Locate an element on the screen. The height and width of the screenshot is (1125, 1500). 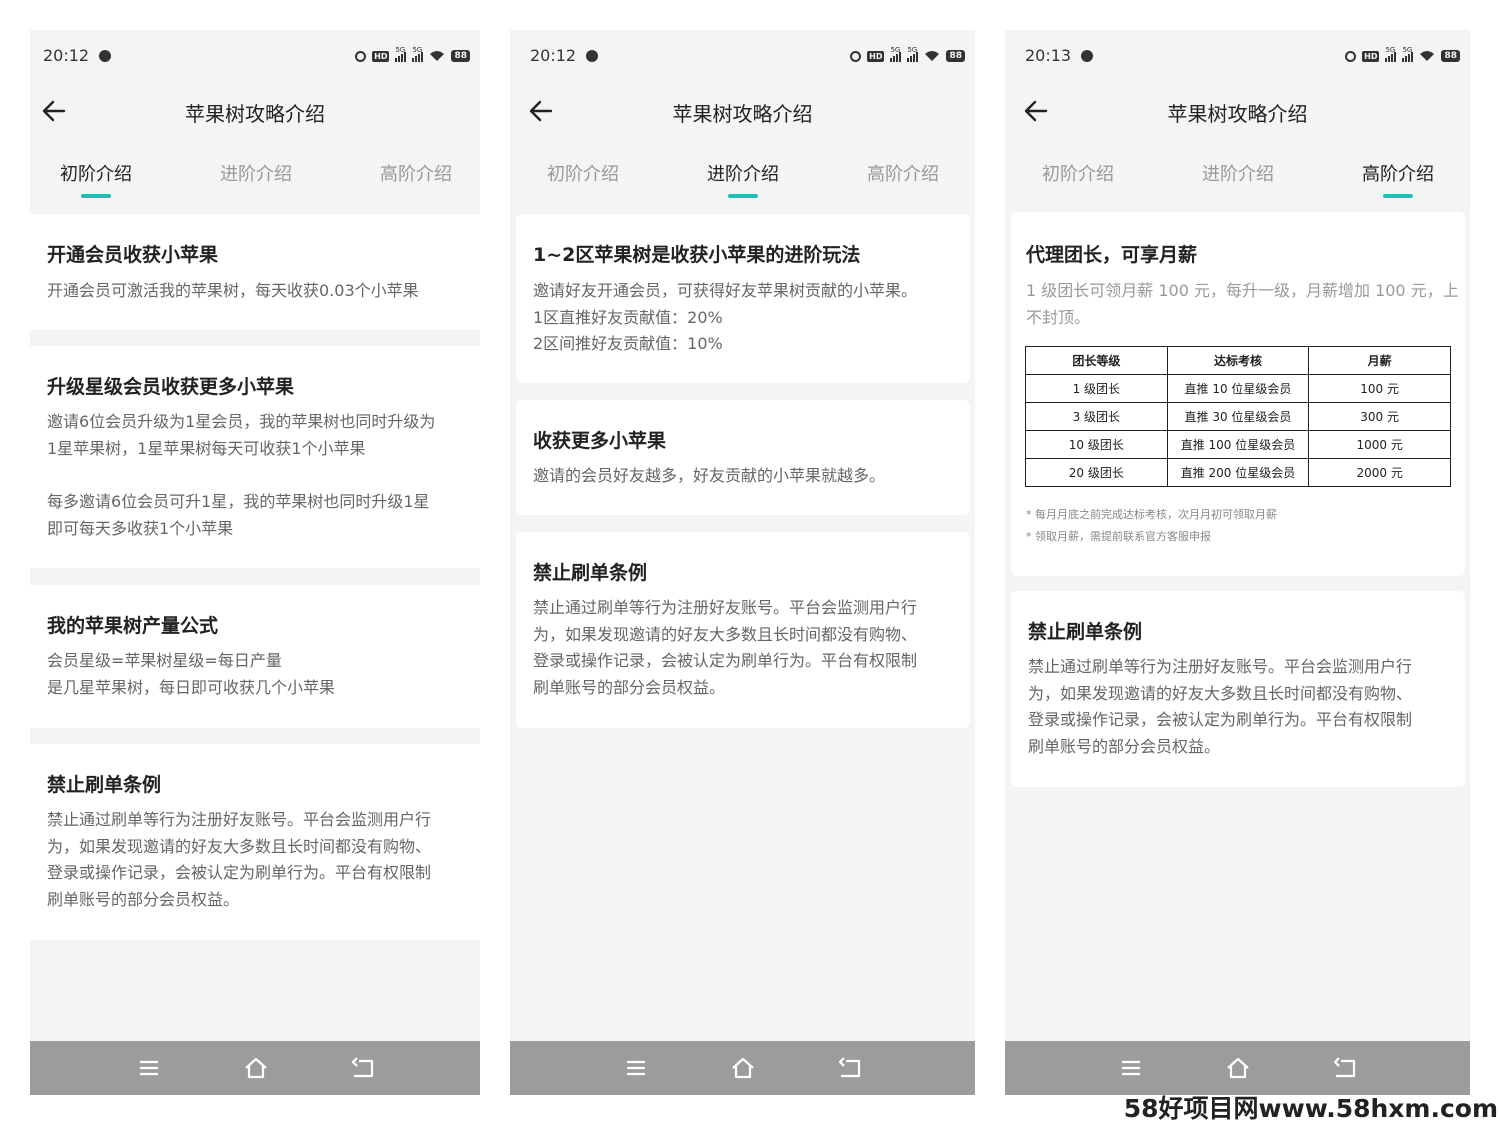
table-cell: 直推 30 位星级会员 is located at coordinates (1238, 416).